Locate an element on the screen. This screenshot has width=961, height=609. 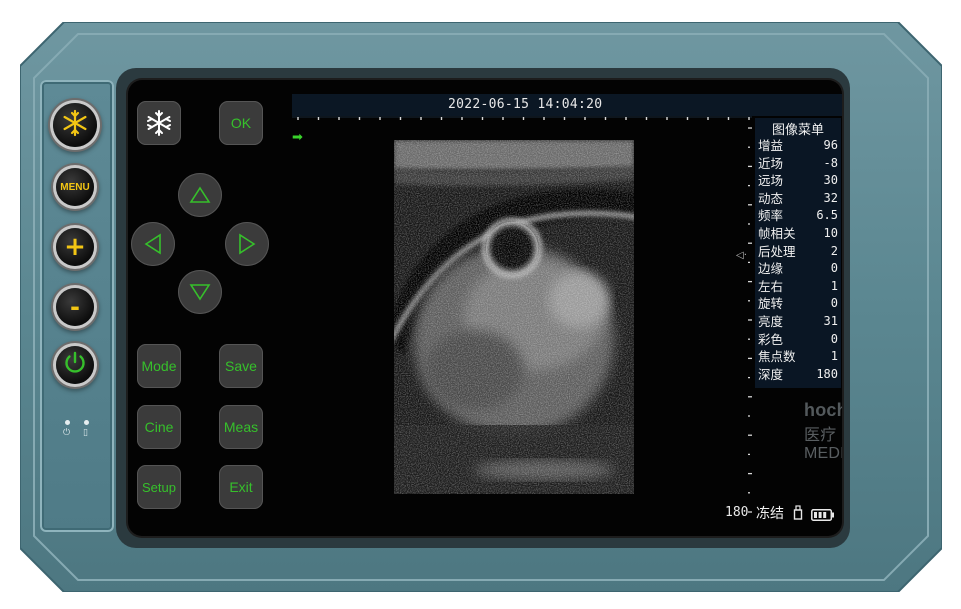
mode-button: Mode is located at coordinates (159, 366).